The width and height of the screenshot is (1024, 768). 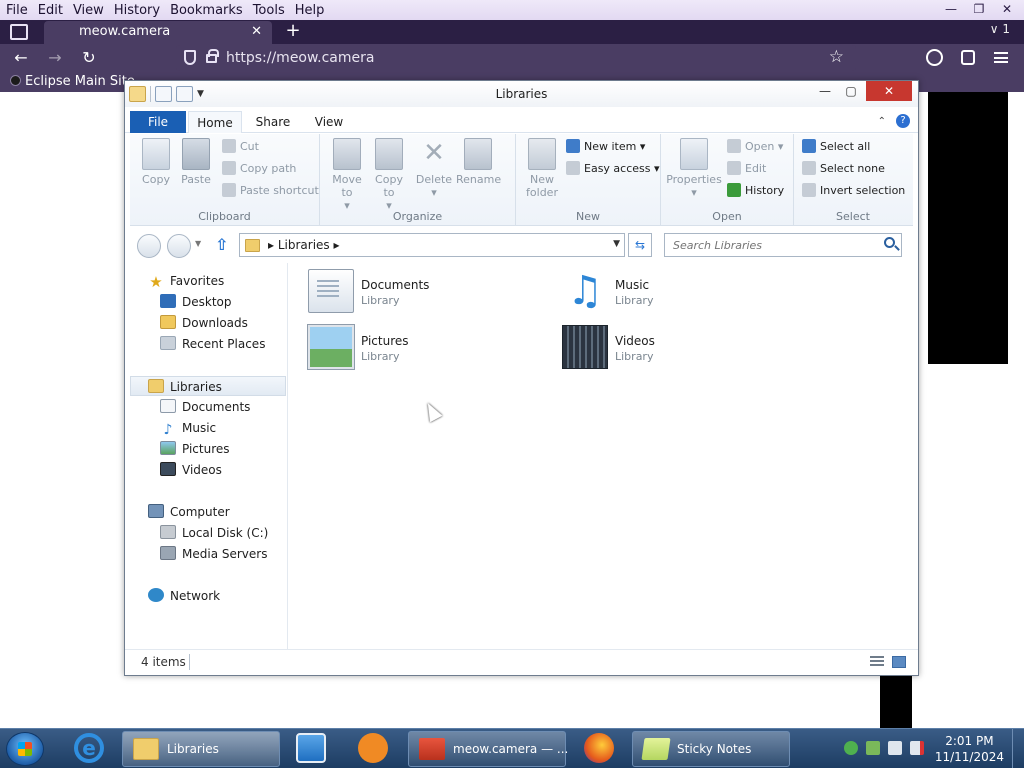 I want to click on copy-button: Copy, so click(x=156, y=162).